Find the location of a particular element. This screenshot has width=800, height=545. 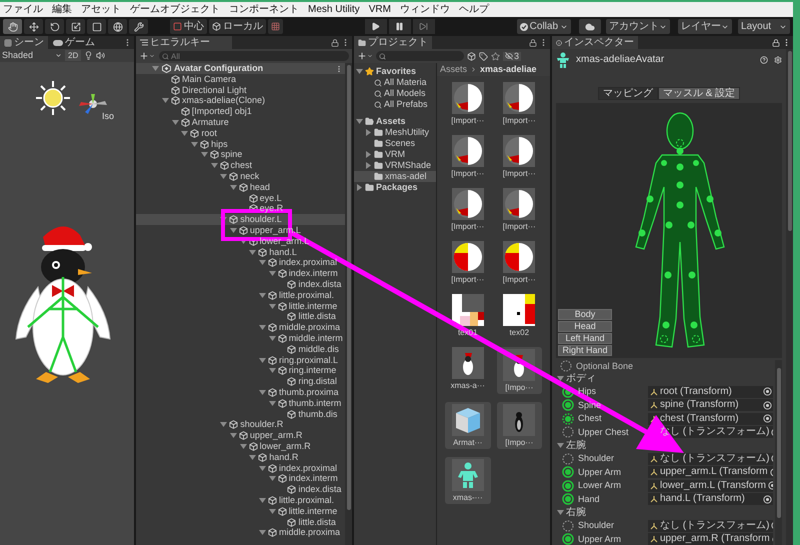

hierarchy-row: hand.L is located at coordinates (240, 252).